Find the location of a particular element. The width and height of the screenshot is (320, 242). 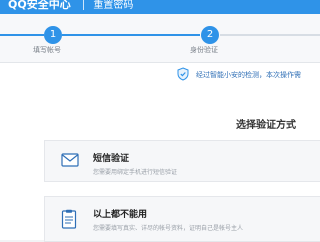

page-subtitle: 重置密码 is located at coordinates (113, 5).